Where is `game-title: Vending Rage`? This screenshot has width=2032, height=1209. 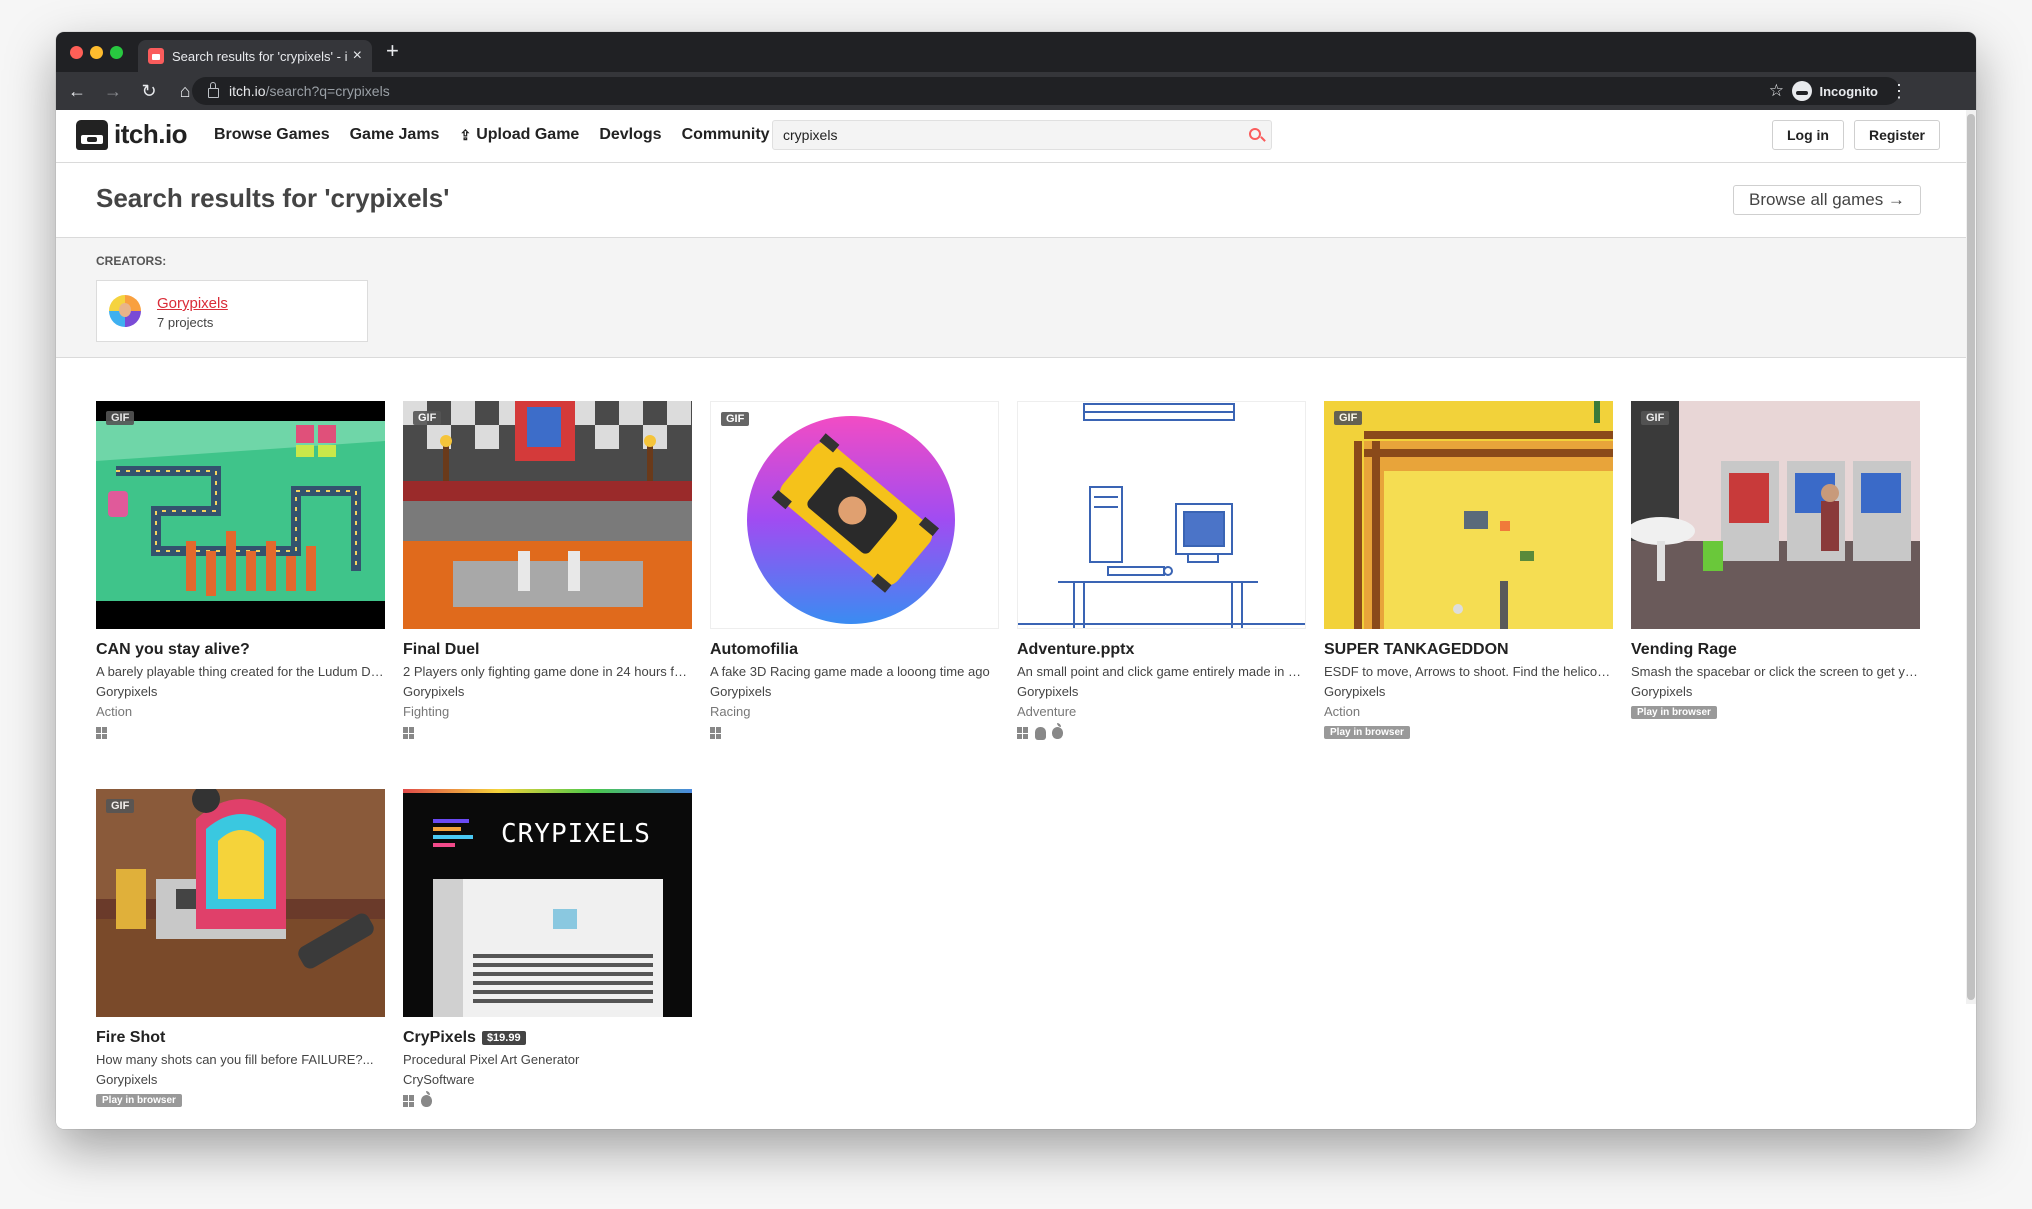
game-title: Vending Rage is located at coordinates (1775, 650).